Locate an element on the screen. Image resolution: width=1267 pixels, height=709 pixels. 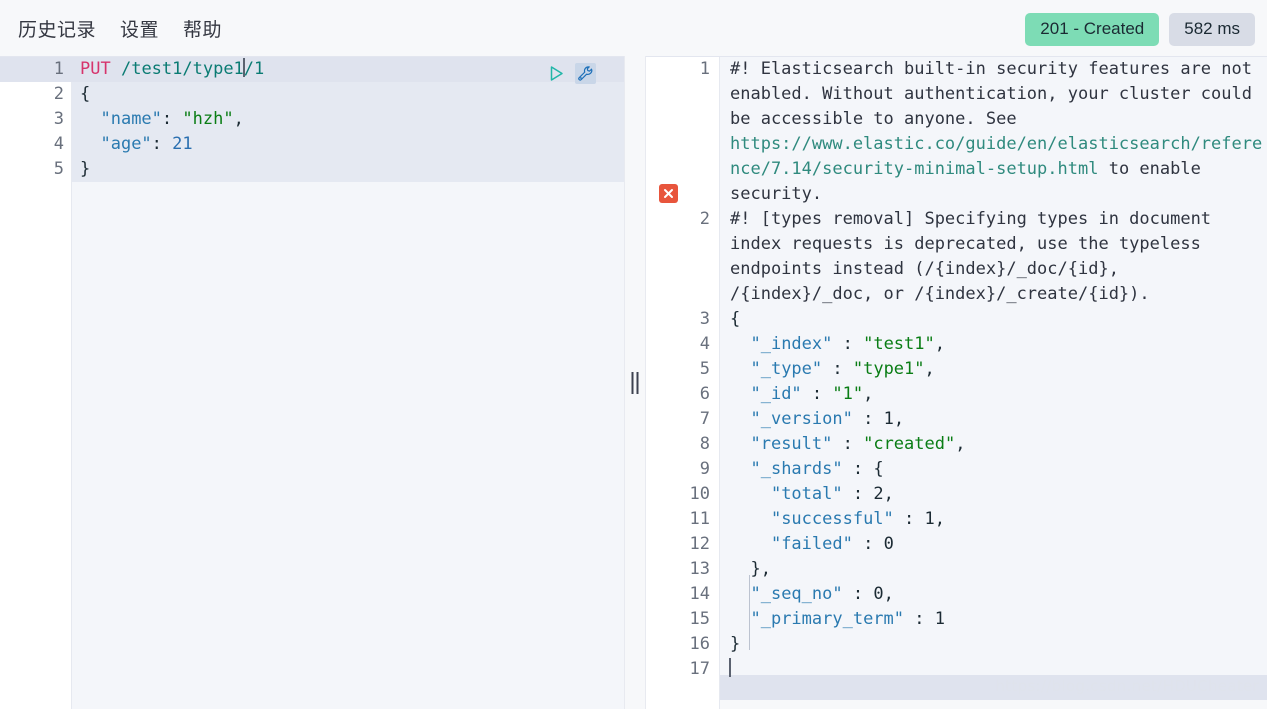
json-value: 2 is located at coordinates (878, 494).